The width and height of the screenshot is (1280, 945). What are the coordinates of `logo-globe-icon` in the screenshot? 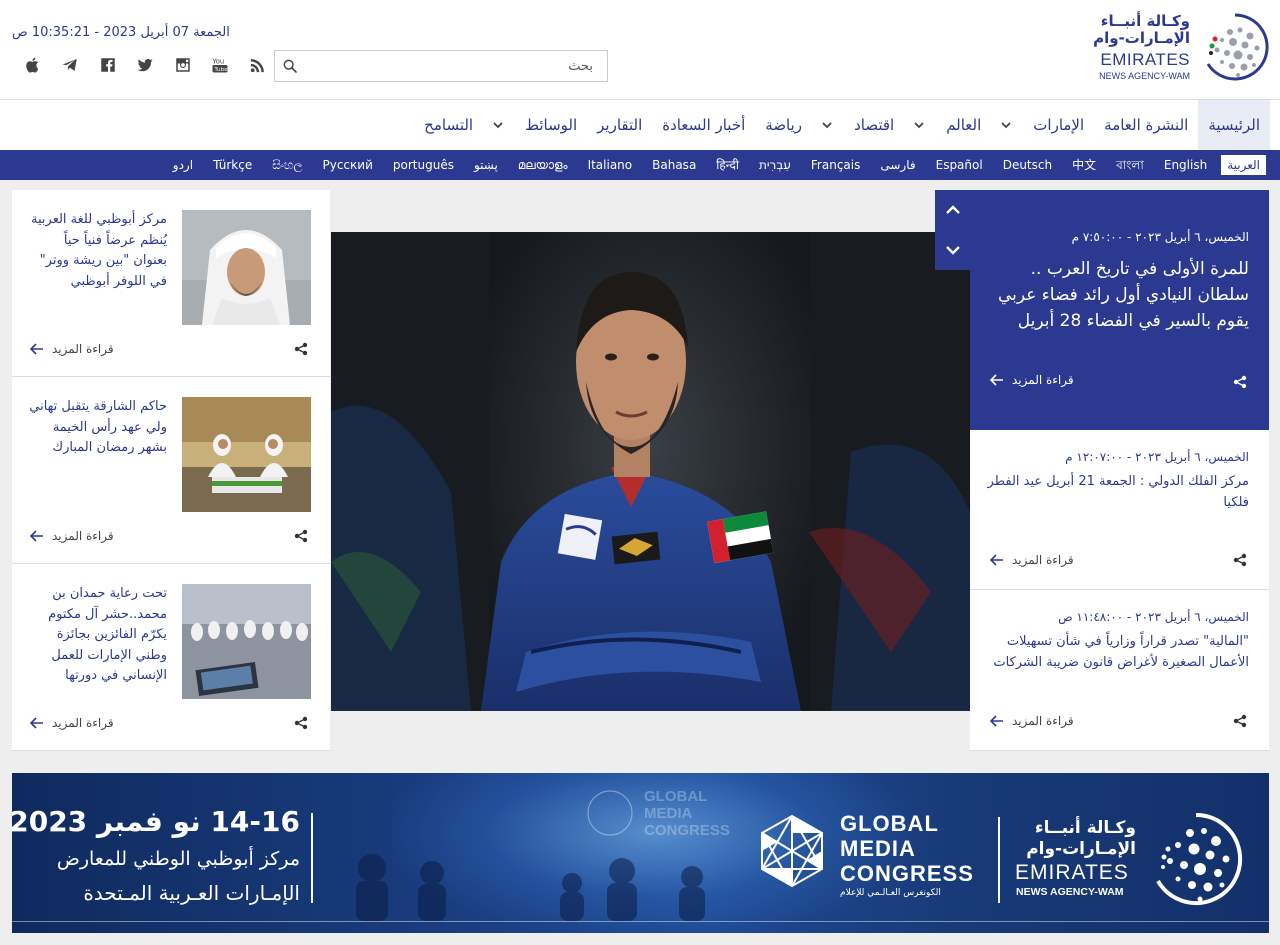 It's located at (1237, 47).